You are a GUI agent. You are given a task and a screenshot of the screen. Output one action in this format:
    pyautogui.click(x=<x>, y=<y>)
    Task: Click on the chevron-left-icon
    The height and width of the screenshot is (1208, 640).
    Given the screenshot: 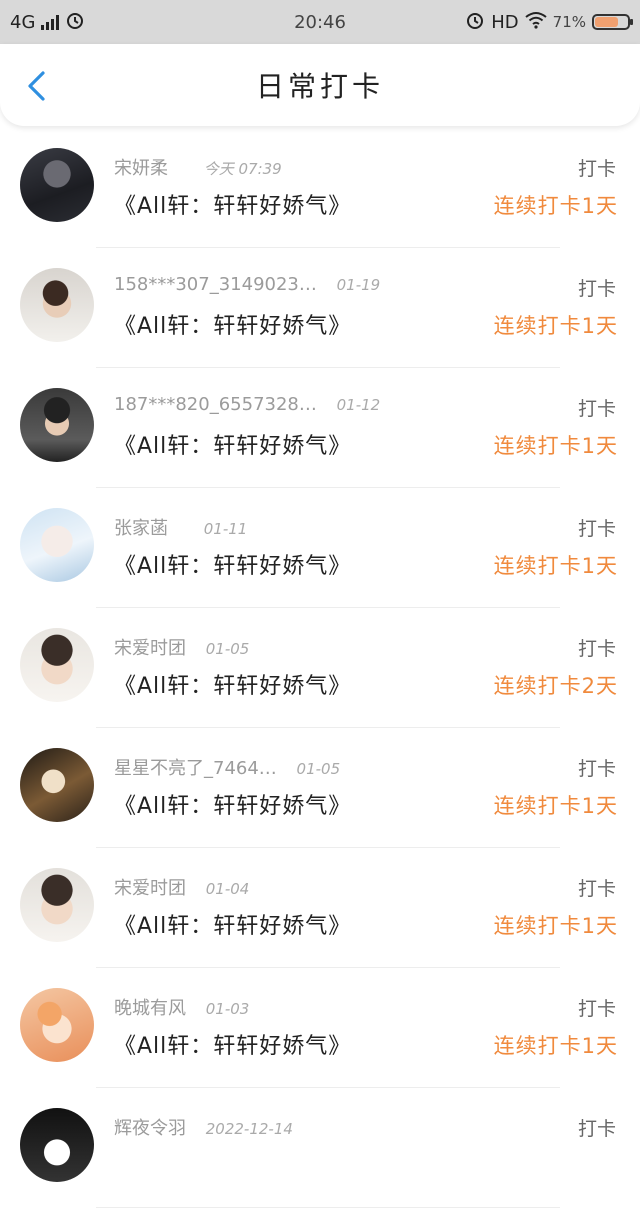 What is the action you would take?
    pyautogui.click(x=36, y=86)
    